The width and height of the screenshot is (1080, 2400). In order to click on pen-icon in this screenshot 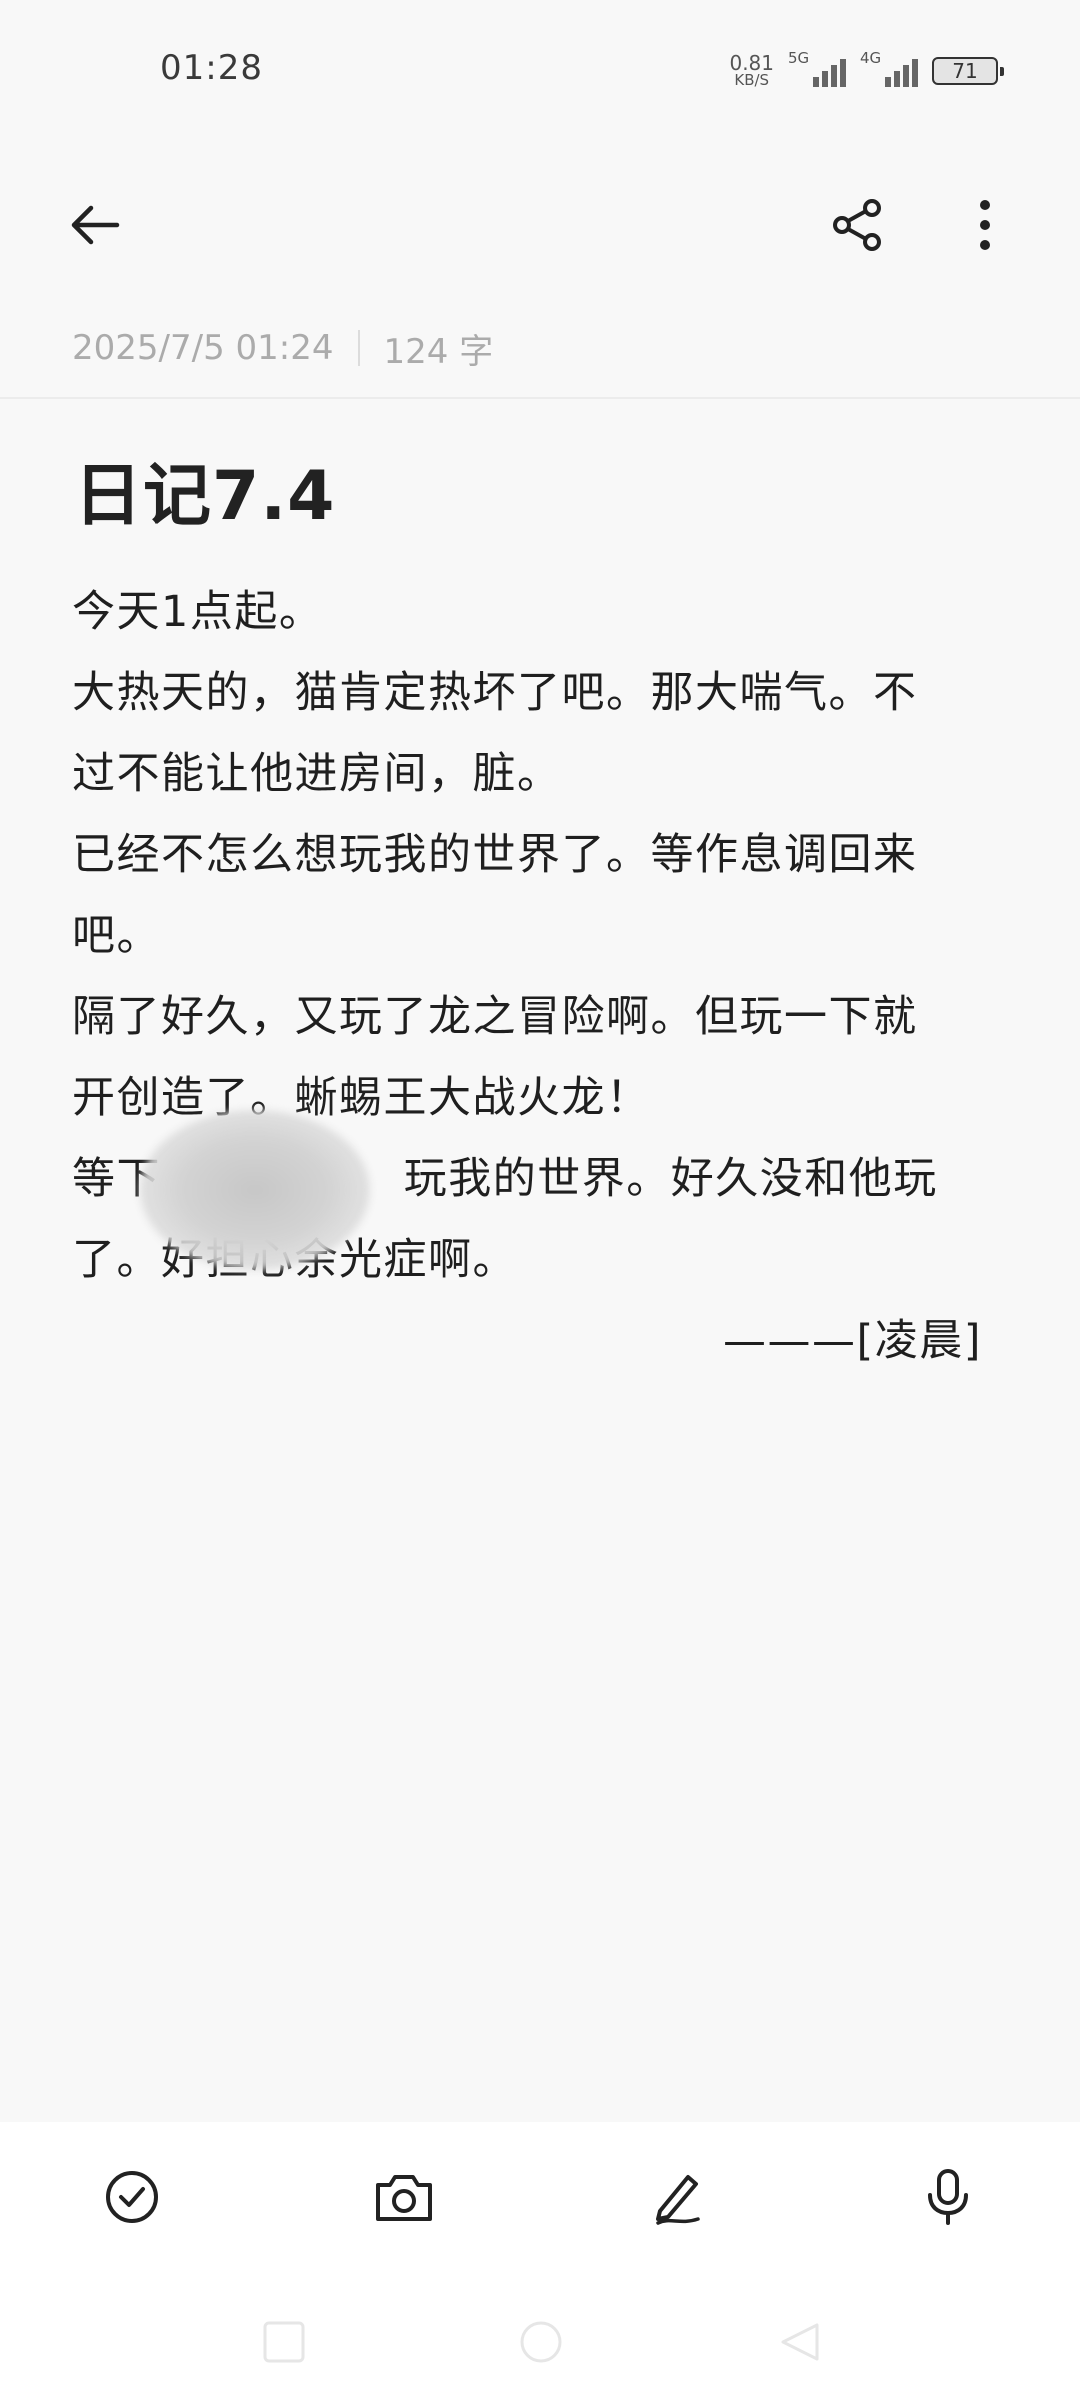, I will do `click(678, 2200)`.